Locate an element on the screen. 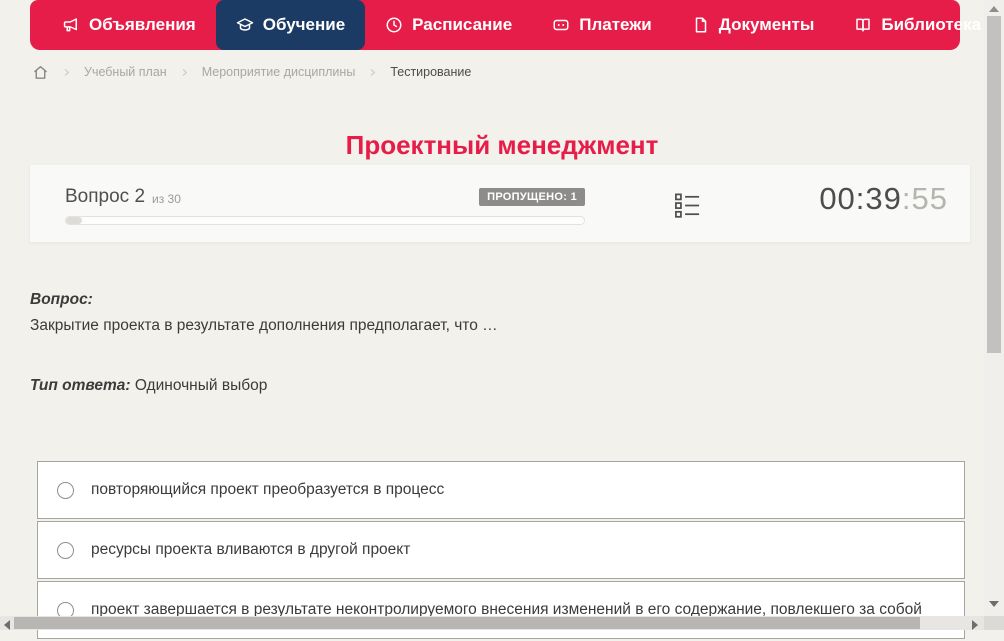  progress-bar is located at coordinates (325, 220).